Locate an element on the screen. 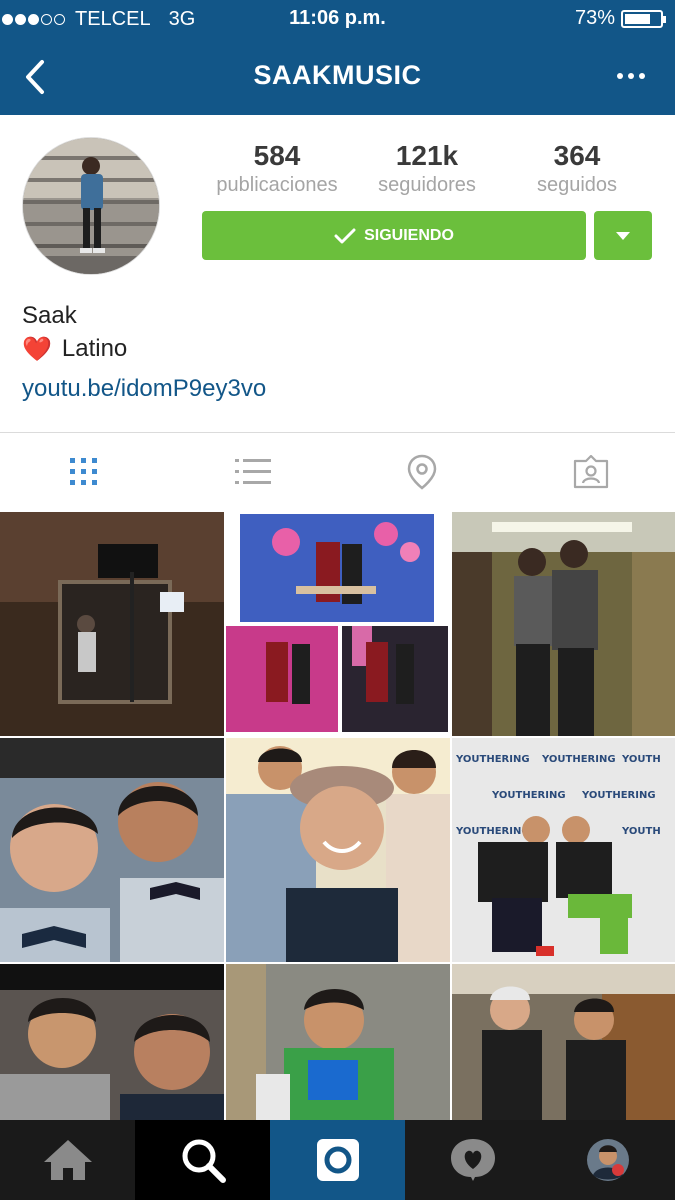 The image size is (675, 1200). posts-count: 584 is located at coordinates (277, 155).